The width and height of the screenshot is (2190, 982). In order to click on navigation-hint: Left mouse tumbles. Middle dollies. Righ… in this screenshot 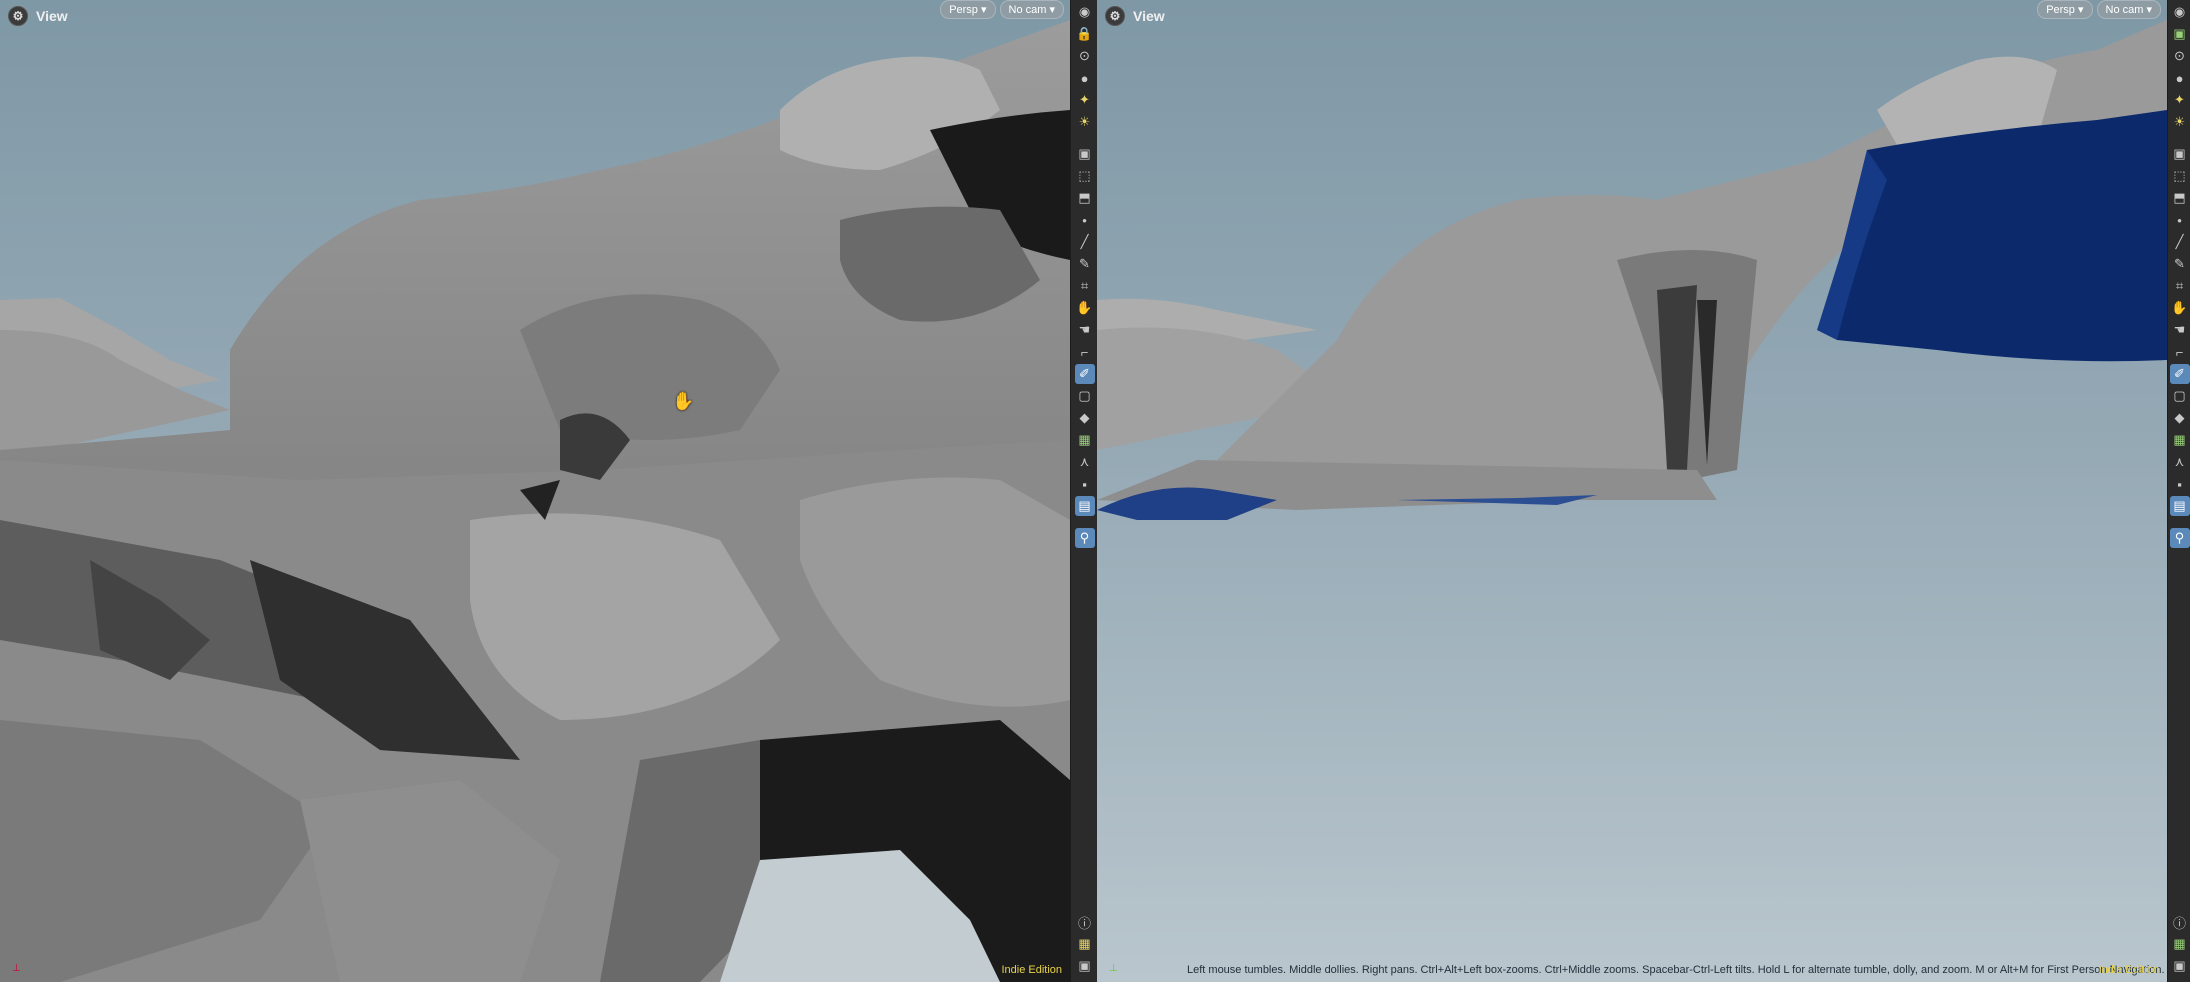, I will do `click(1676, 970)`.